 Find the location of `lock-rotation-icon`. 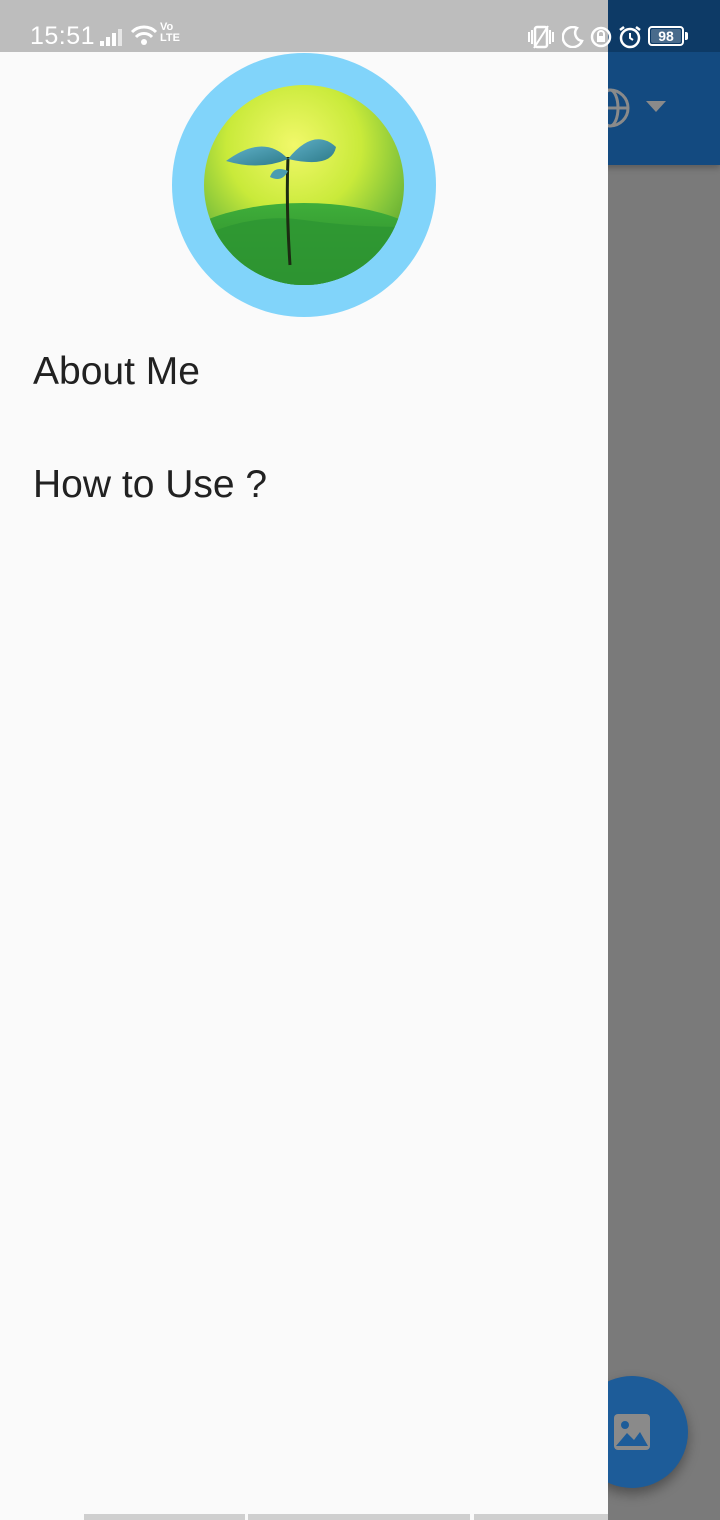

lock-rotation-icon is located at coordinates (601, 37).